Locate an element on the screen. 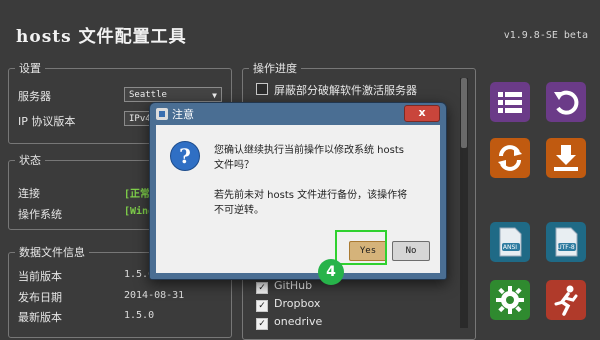  settings-button is located at coordinates (510, 300).